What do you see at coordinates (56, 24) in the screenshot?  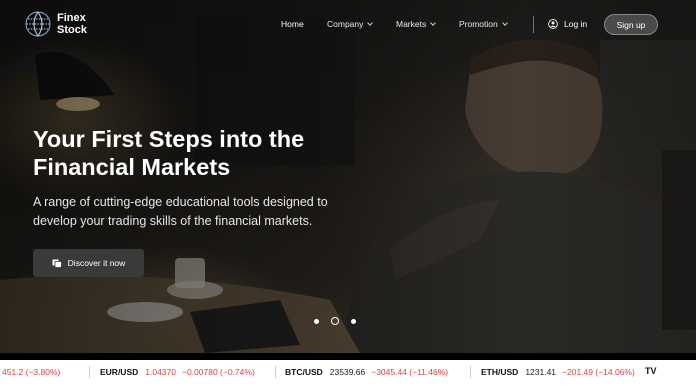 I see `brand-logo: Finex Stock` at bounding box center [56, 24].